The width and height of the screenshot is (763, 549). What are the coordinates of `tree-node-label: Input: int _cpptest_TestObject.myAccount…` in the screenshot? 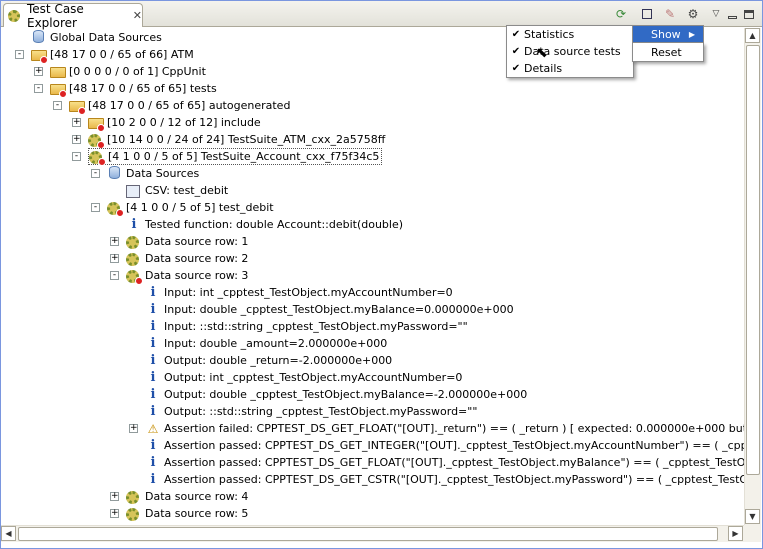 It's located at (308, 292).